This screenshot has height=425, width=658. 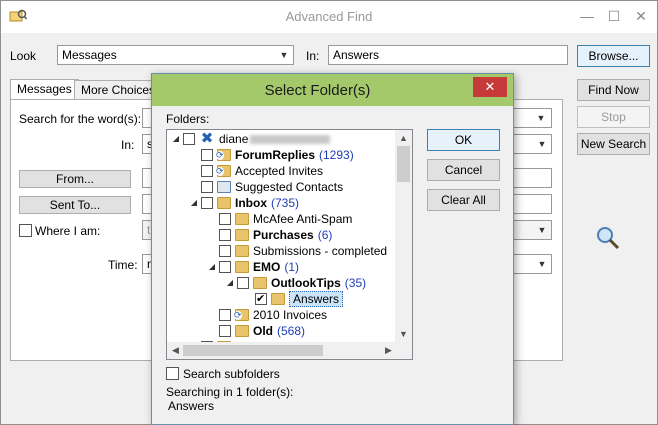 What do you see at coordinates (253, 350) in the screenshot?
I see `hscroll-thumb` at bounding box center [253, 350].